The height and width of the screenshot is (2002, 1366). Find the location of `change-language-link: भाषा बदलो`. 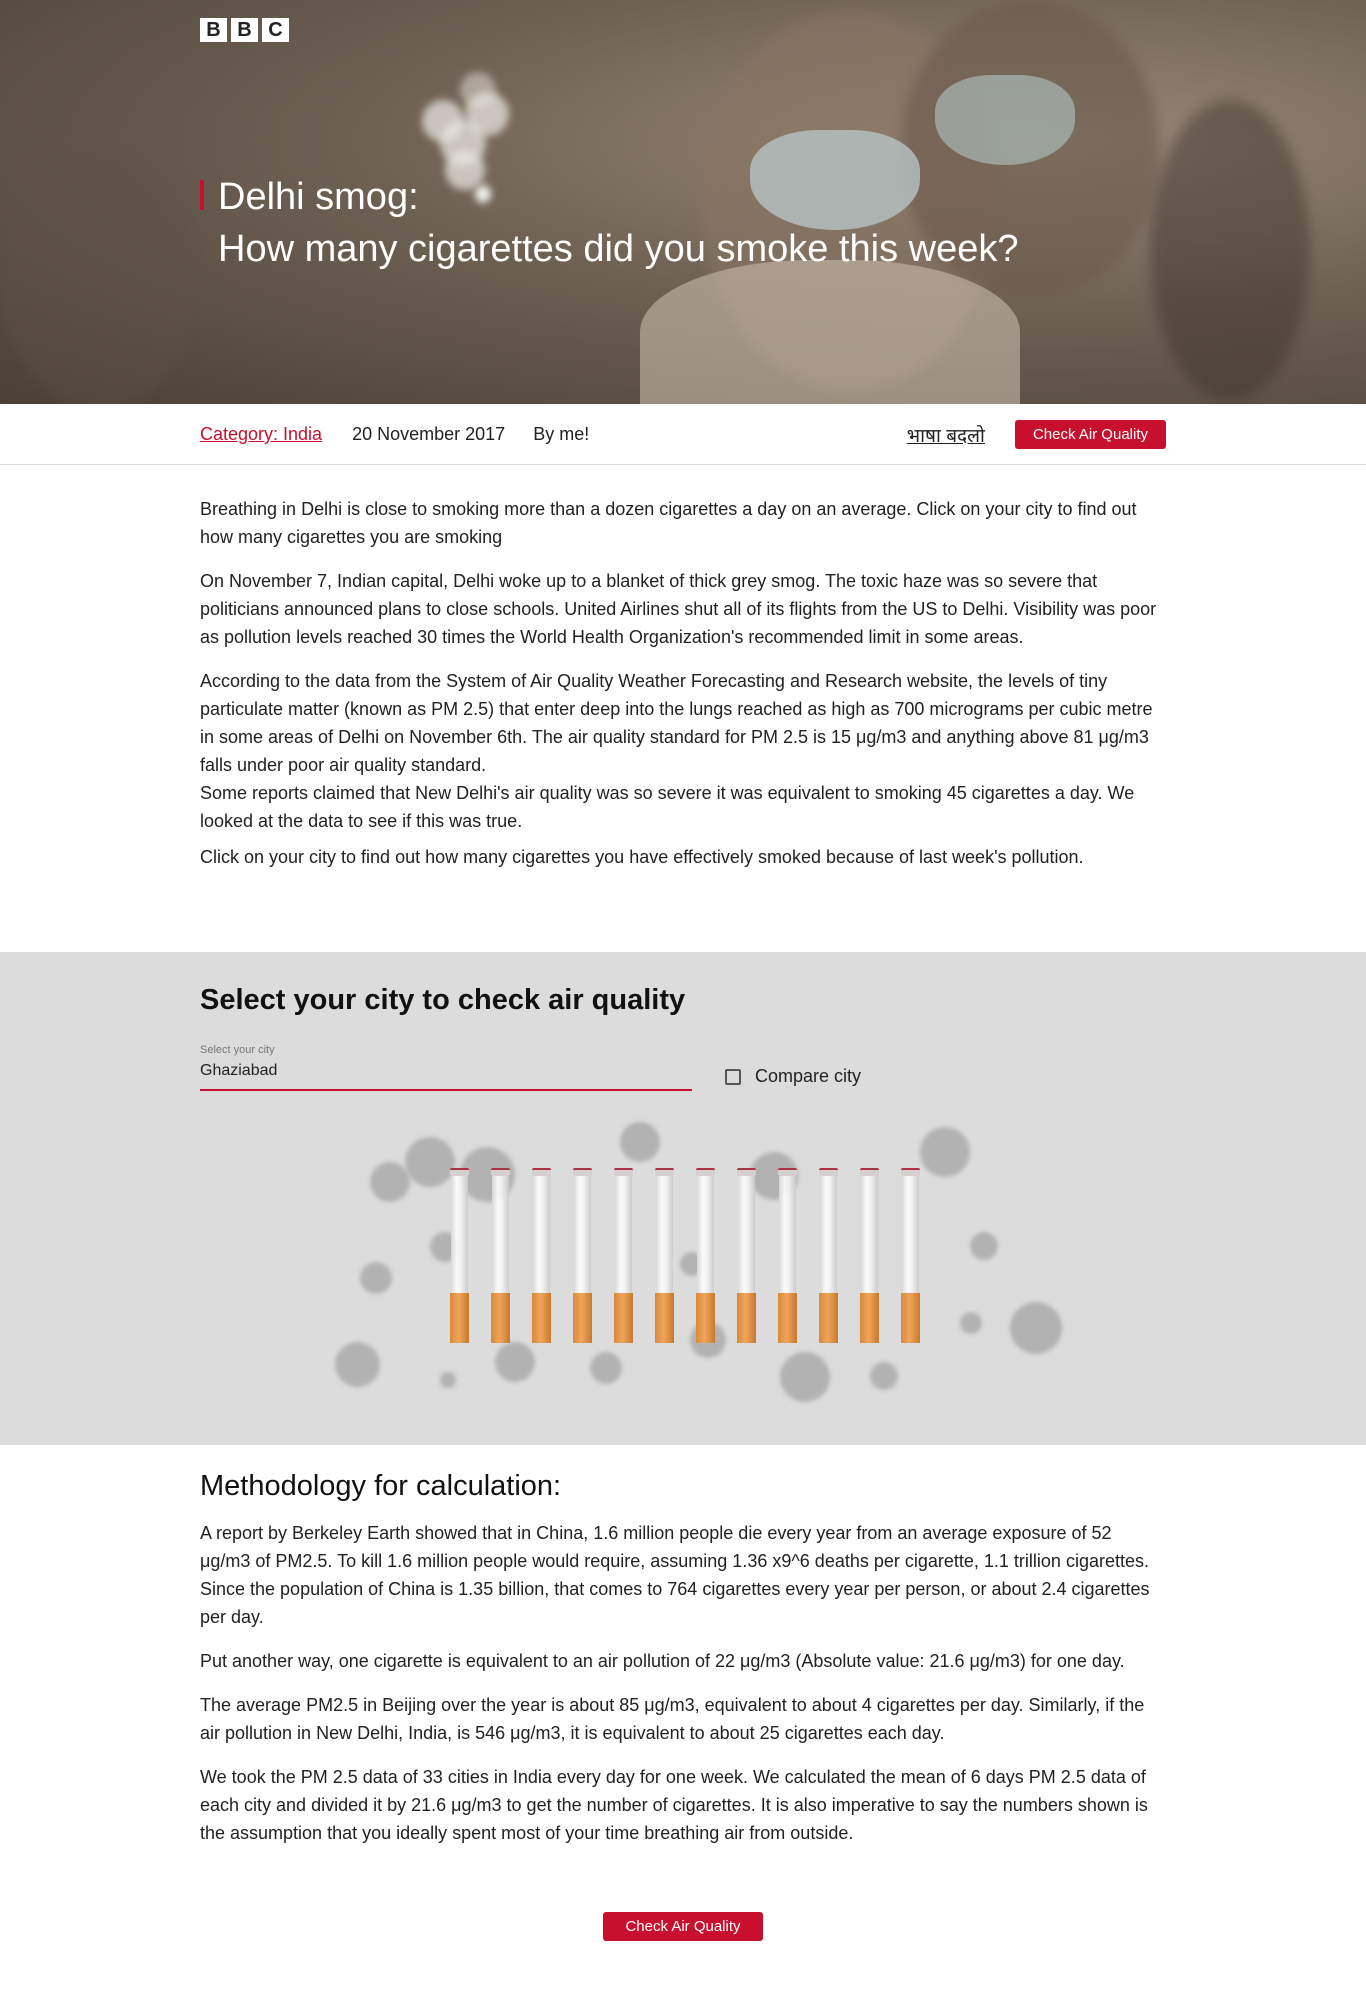

change-language-link: भाषा बदलो is located at coordinates (946, 435).